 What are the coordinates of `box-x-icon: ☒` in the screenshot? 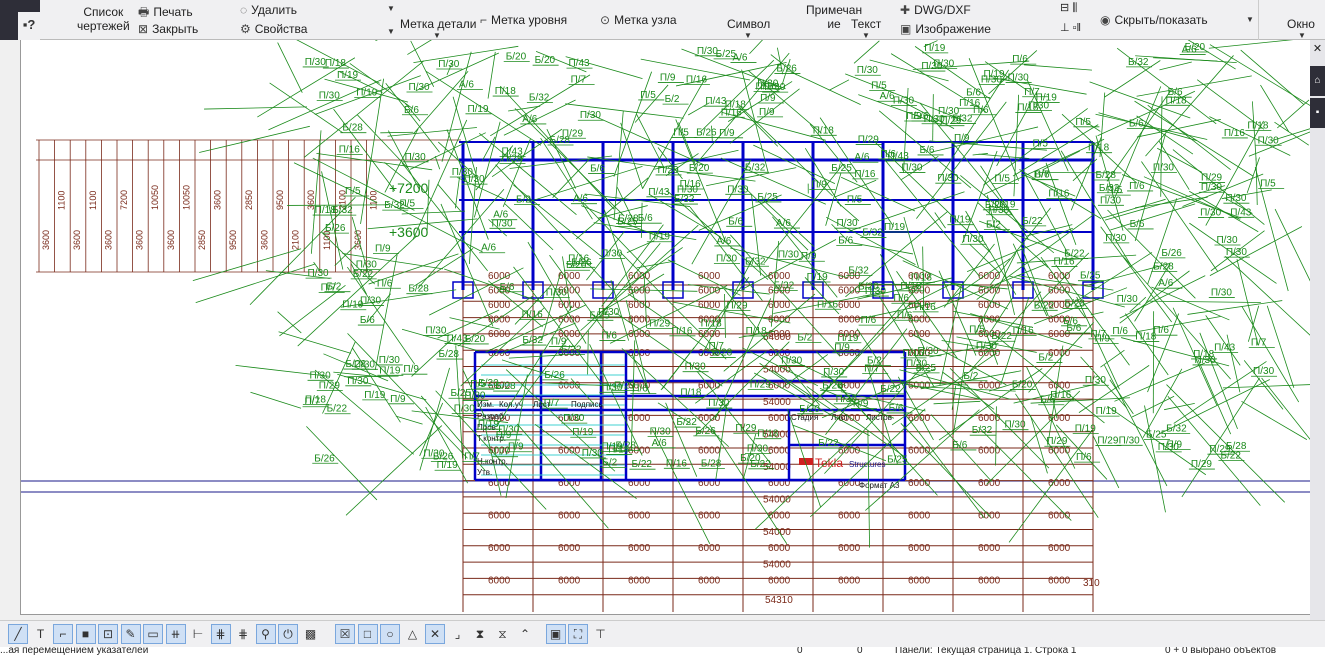 It's located at (345, 634).